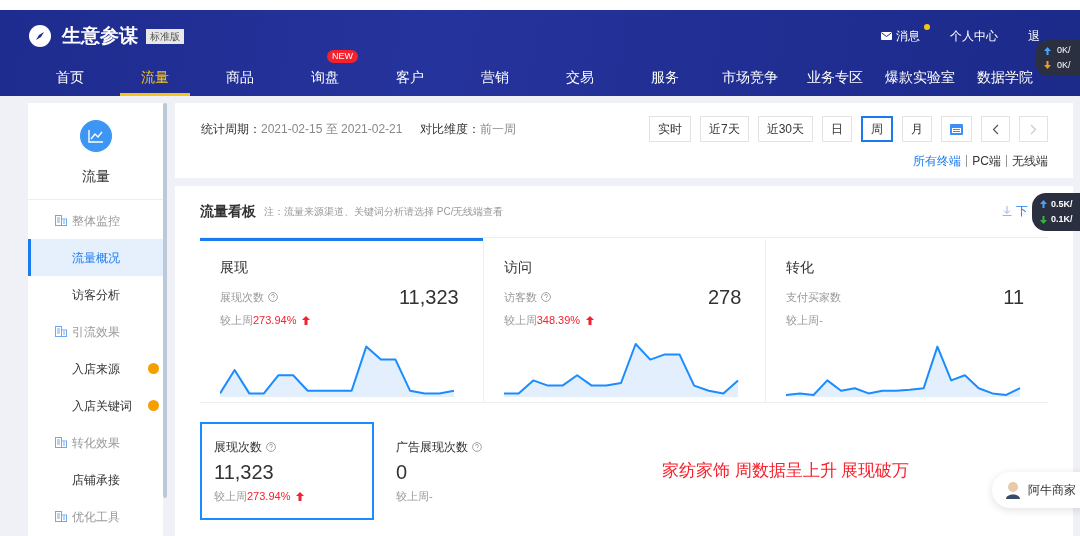 The image size is (1080, 536). Describe the element at coordinates (332, 129) in the screenshot. I see `period-value: 2021-02-15 至 2021-02-21` at that location.